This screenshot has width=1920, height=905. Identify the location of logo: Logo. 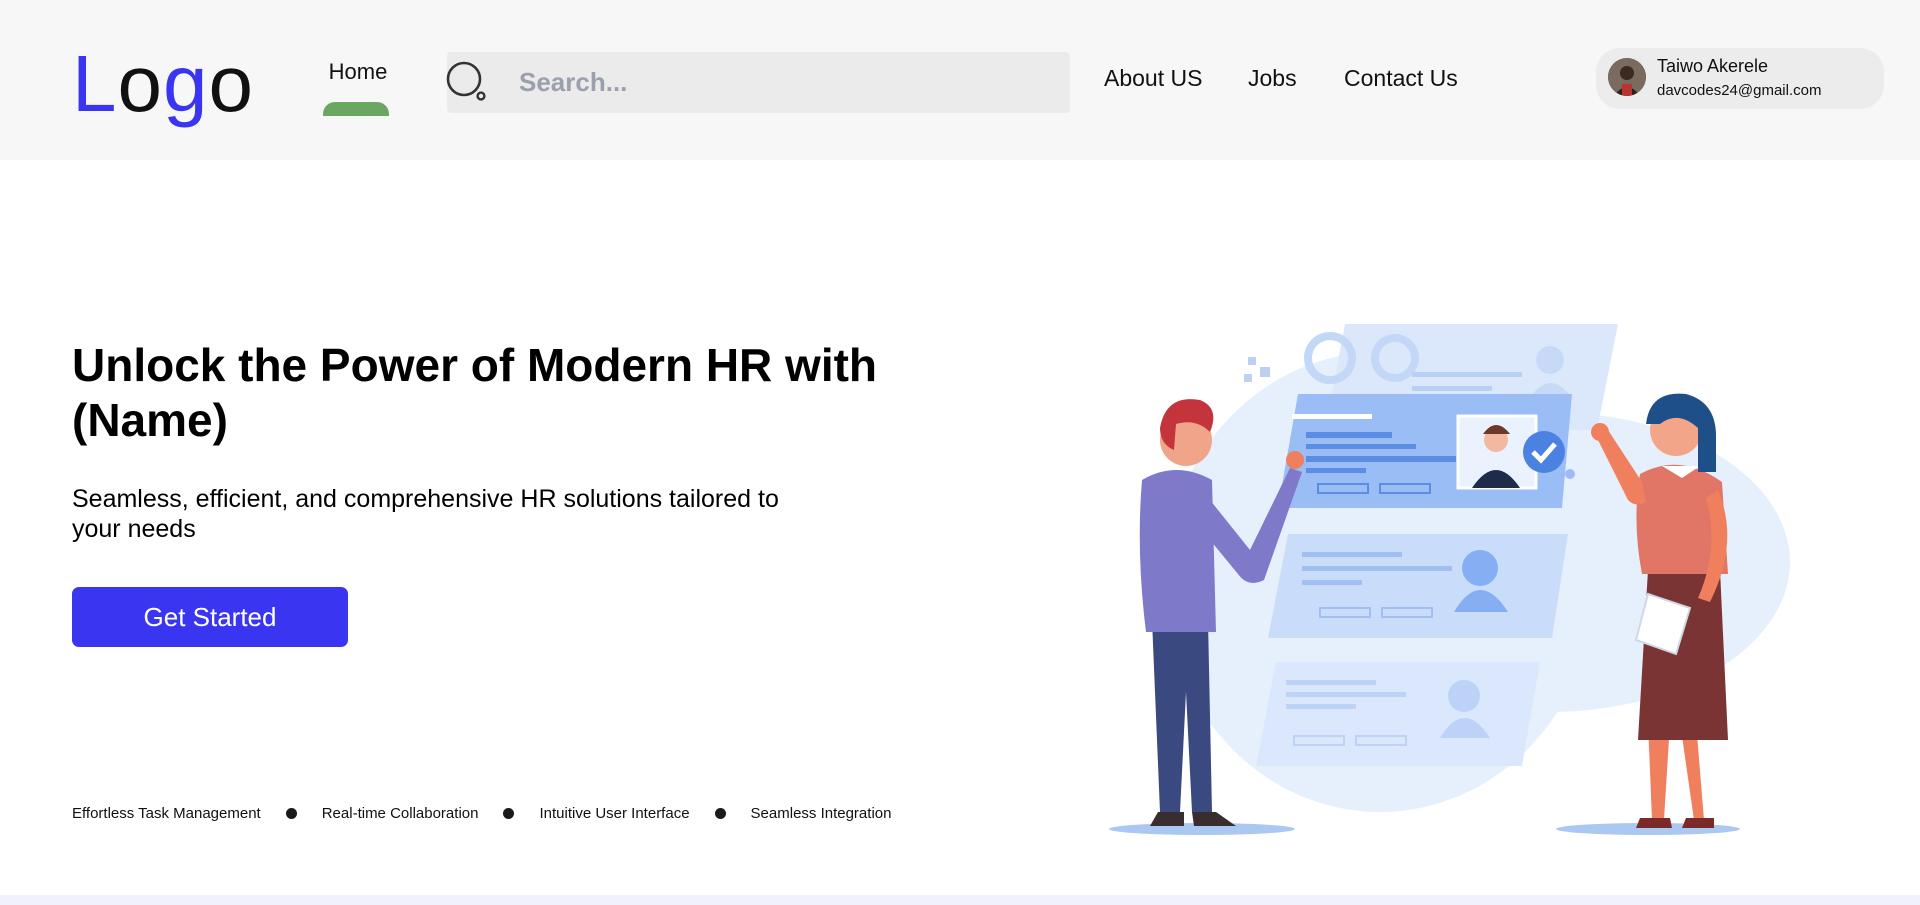
(163, 84).